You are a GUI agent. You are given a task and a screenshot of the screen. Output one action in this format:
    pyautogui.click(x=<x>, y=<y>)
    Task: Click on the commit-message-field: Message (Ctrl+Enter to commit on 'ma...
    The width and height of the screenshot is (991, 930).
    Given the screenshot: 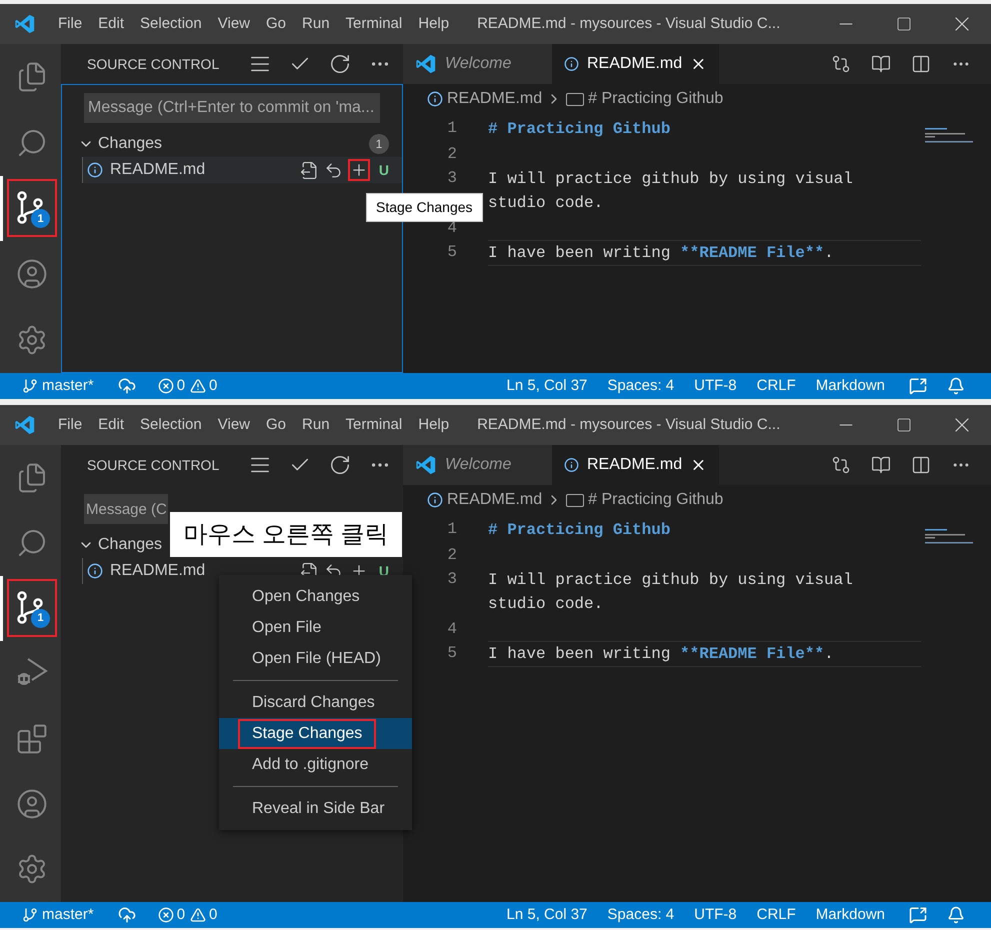 What is the action you would take?
    pyautogui.click(x=232, y=108)
    